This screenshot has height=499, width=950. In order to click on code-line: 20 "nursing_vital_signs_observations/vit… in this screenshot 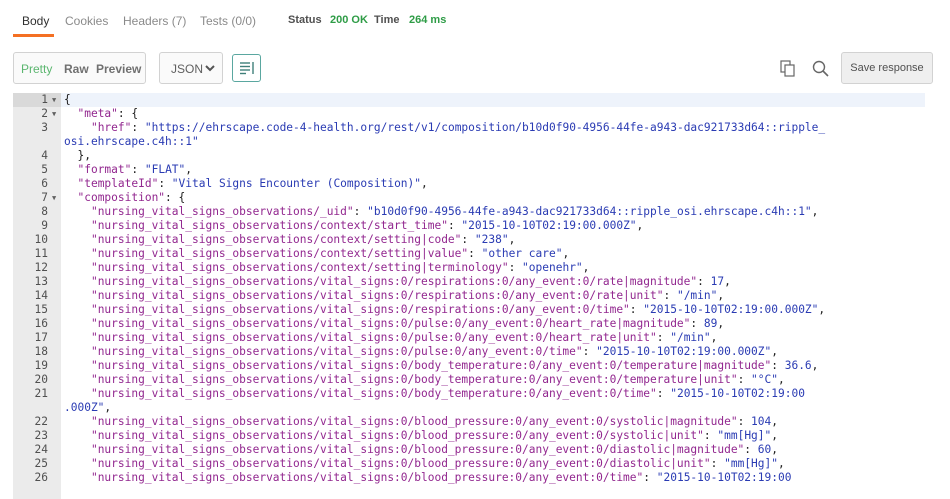, I will do `click(469, 380)`.